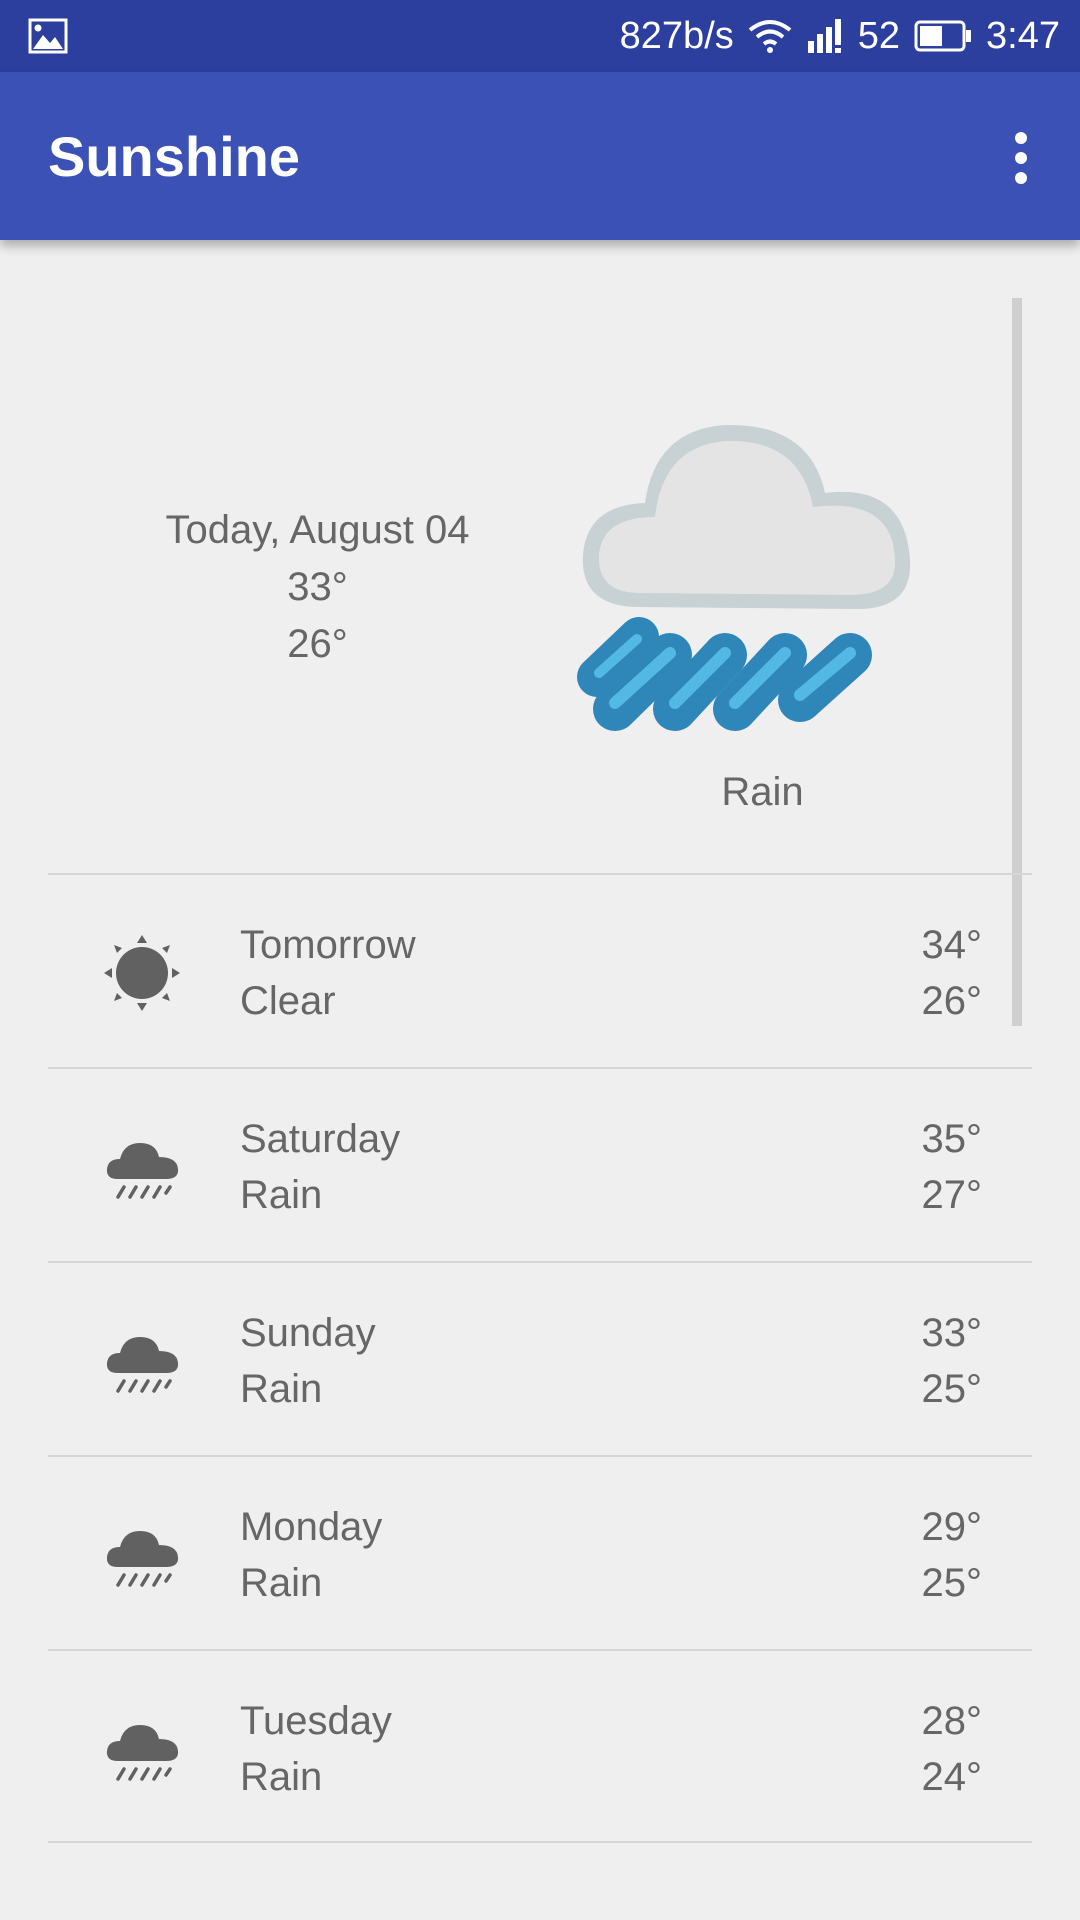 The height and width of the screenshot is (1920, 1080). I want to click on overflow-menu-icon, so click(1021, 158).